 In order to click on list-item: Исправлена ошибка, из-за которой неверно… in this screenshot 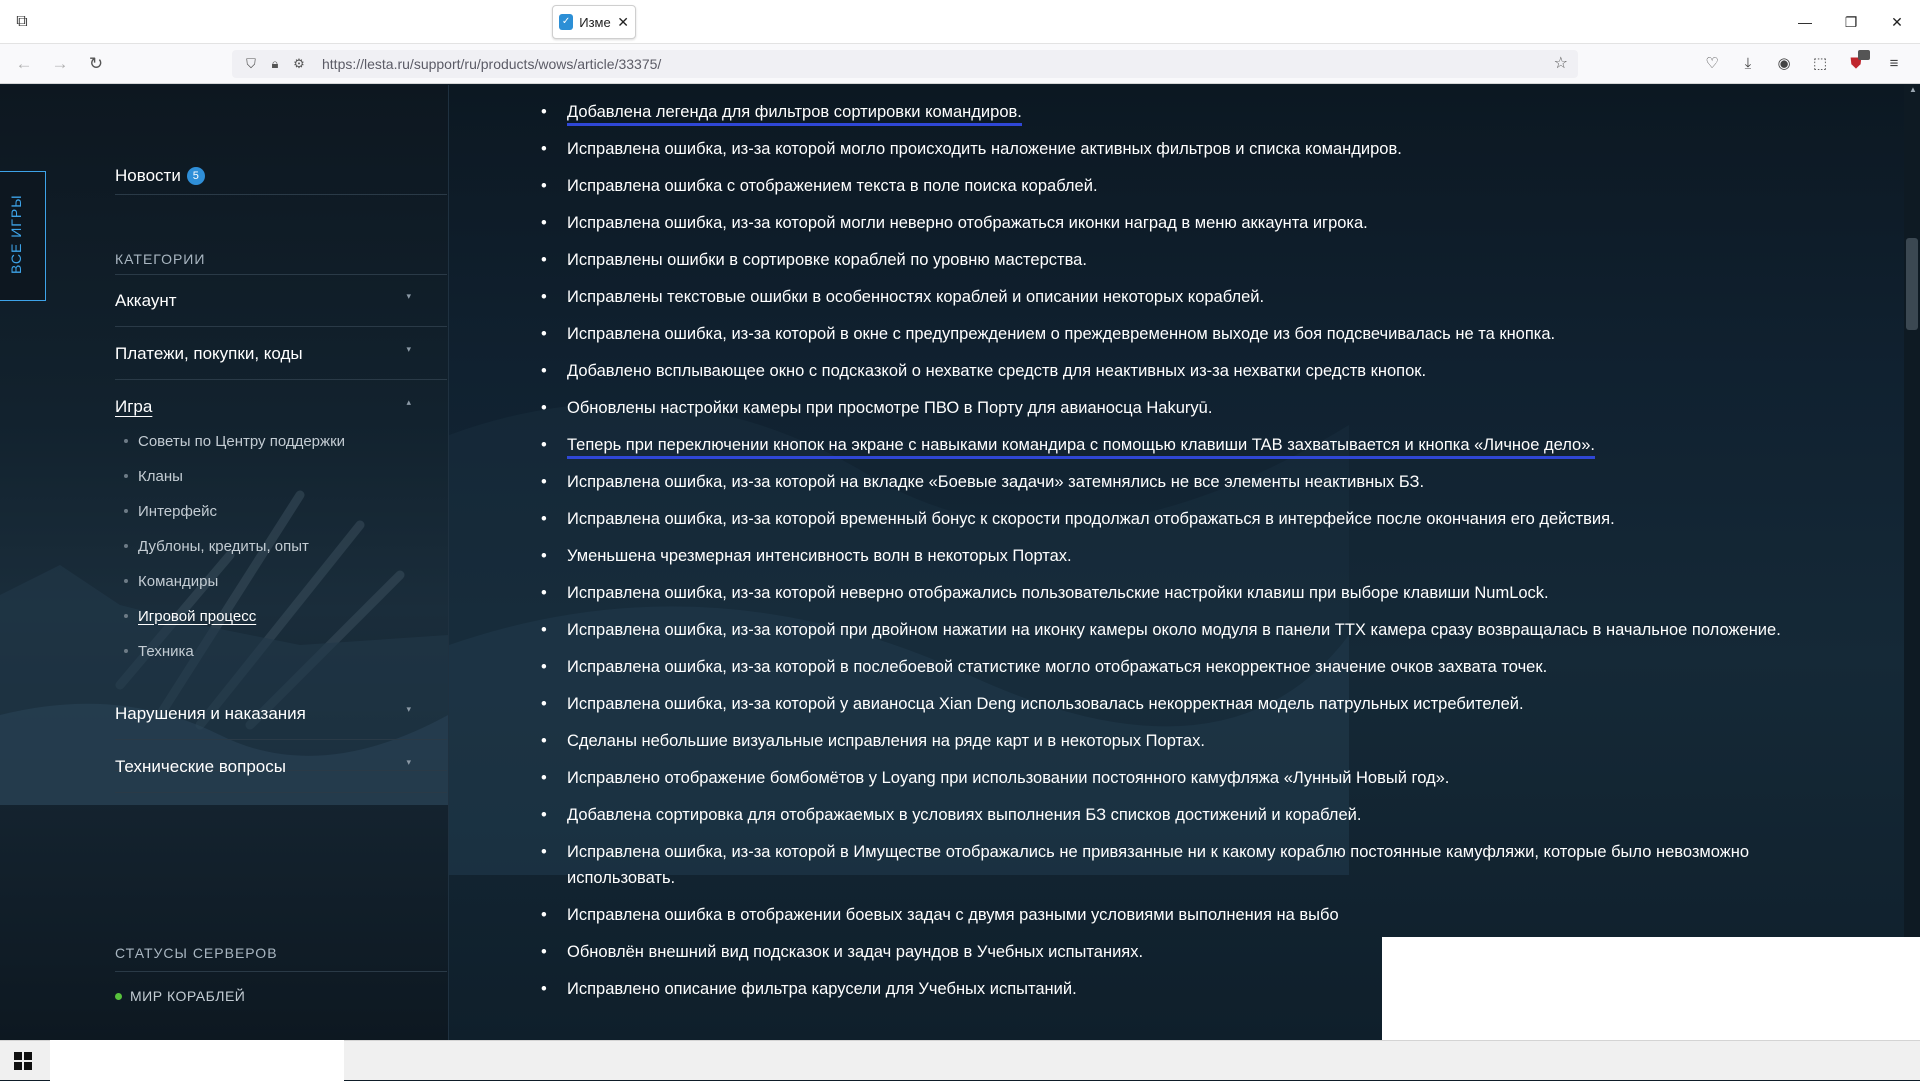, I will do `click(1201, 593)`.